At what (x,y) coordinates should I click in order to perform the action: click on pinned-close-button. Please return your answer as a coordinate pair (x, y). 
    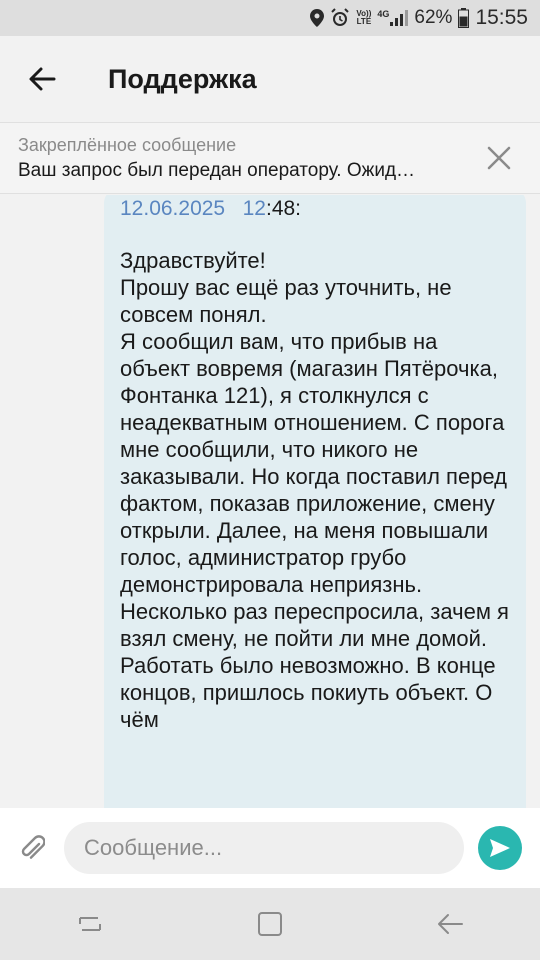
    Looking at the image, I should click on (499, 158).